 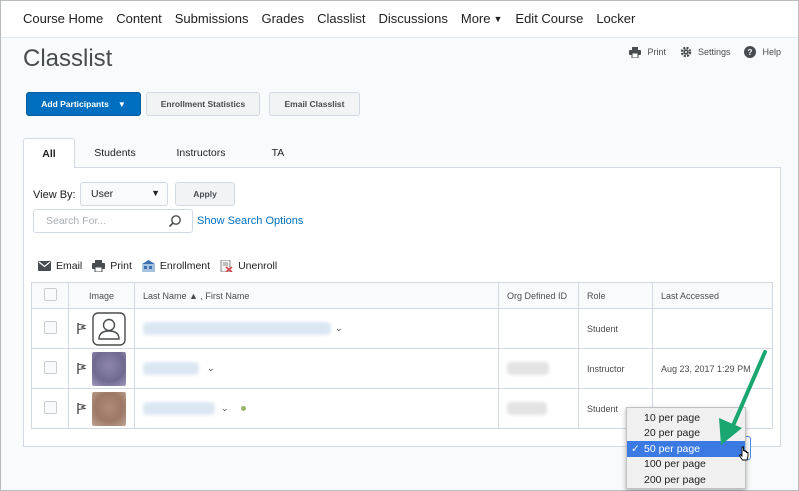 What do you see at coordinates (101, 295) in the screenshot?
I see `header-image: Image` at bounding box center [101, 295].